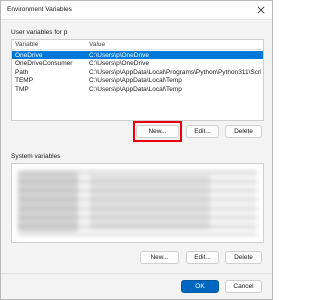 The width and height of the screenshot is (320, 300). What do you see at coordinates (137, 45) in the screenshot?
I see `list-header: Variable Value` at bounding box center [137, 45].